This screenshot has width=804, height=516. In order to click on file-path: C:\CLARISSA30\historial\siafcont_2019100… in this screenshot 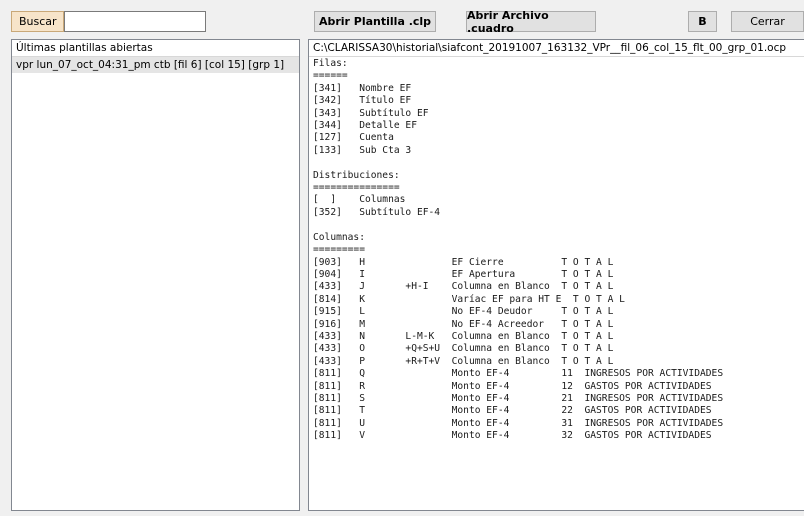, I will do `click(556, 48)`.